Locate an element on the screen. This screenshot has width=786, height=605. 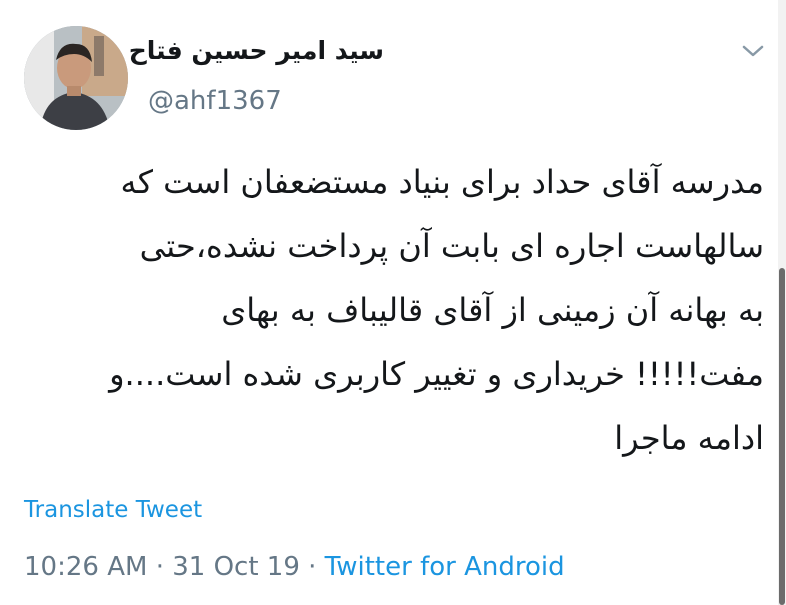
divider is located at coordinates (394, 540).